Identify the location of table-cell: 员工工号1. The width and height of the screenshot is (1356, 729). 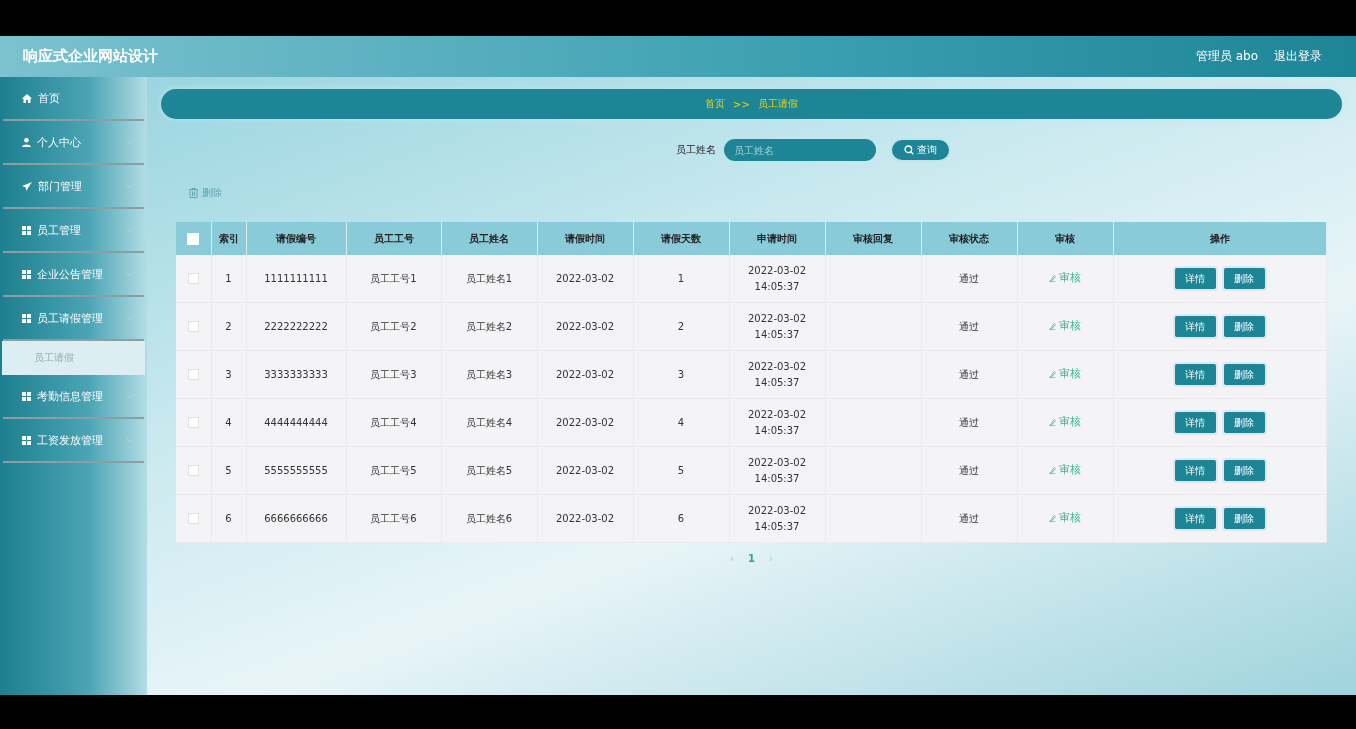
(393, 278).